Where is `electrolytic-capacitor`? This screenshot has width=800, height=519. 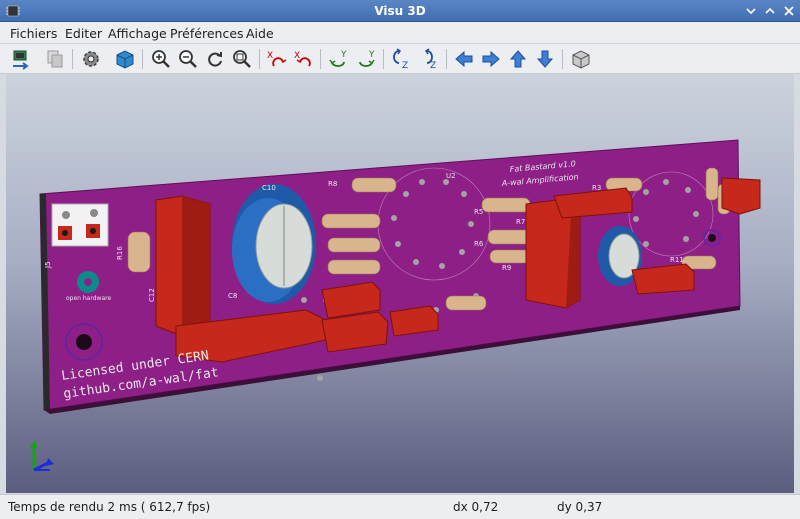
electrolytic-capacitor is located at coordinates (274, 244).